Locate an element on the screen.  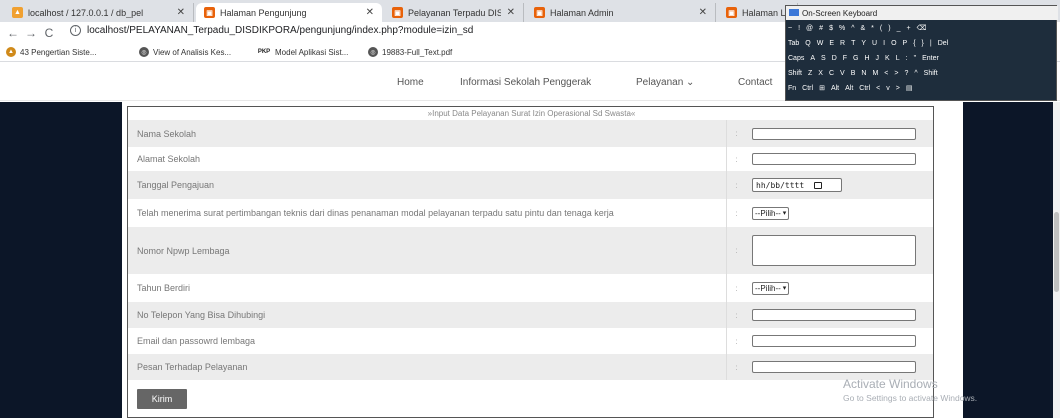
osk-key: B is located at coordinates (853, 73).